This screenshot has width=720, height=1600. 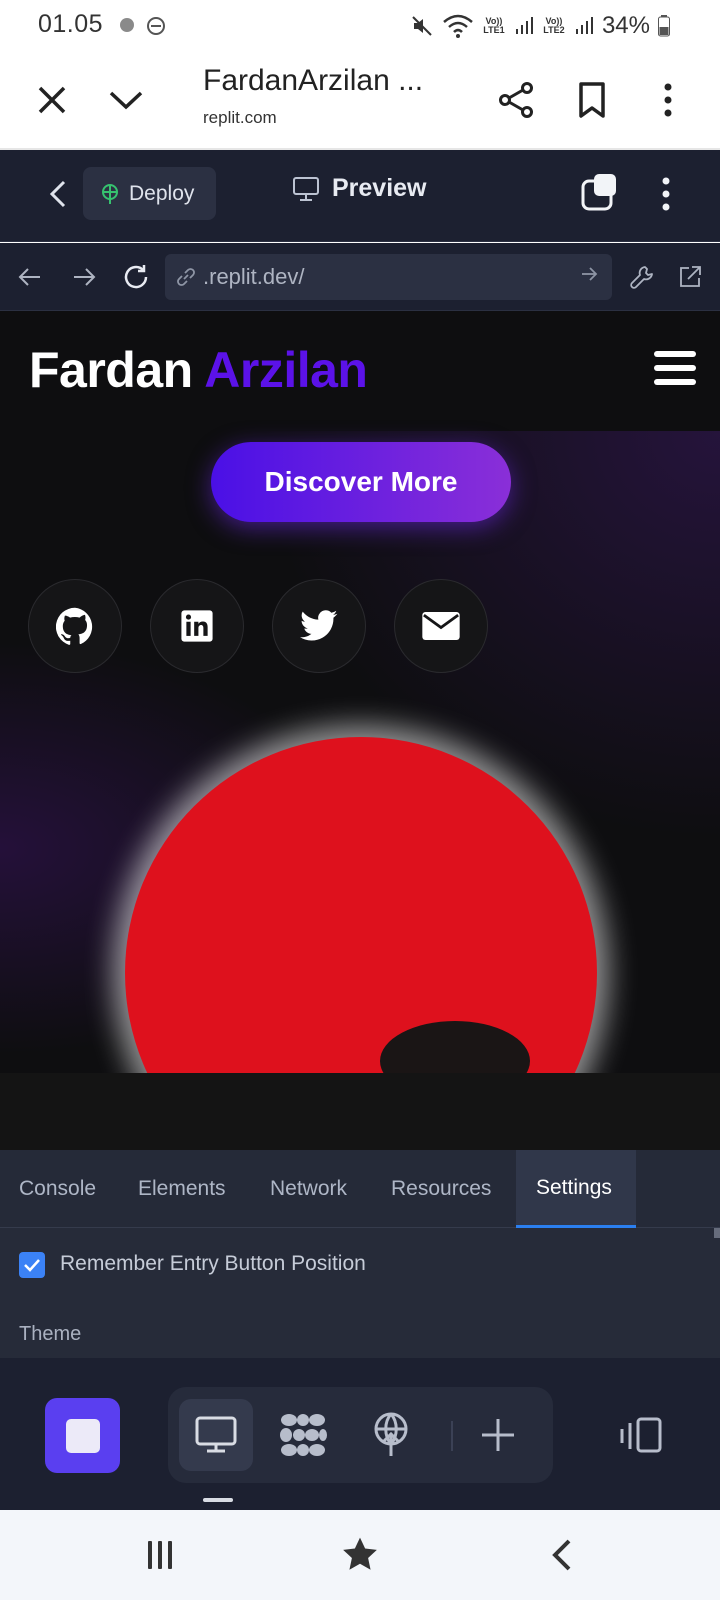 I want to click on minimize-button, so click(x=126, y=100).